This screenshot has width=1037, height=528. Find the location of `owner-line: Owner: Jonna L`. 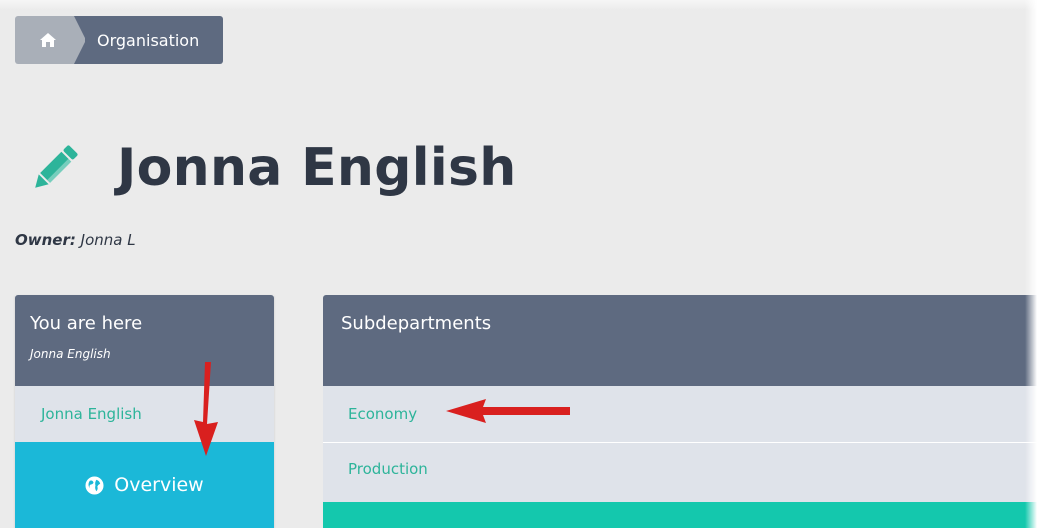

owner-line: Owner: Jonna L is located at coordinates (75, 240).